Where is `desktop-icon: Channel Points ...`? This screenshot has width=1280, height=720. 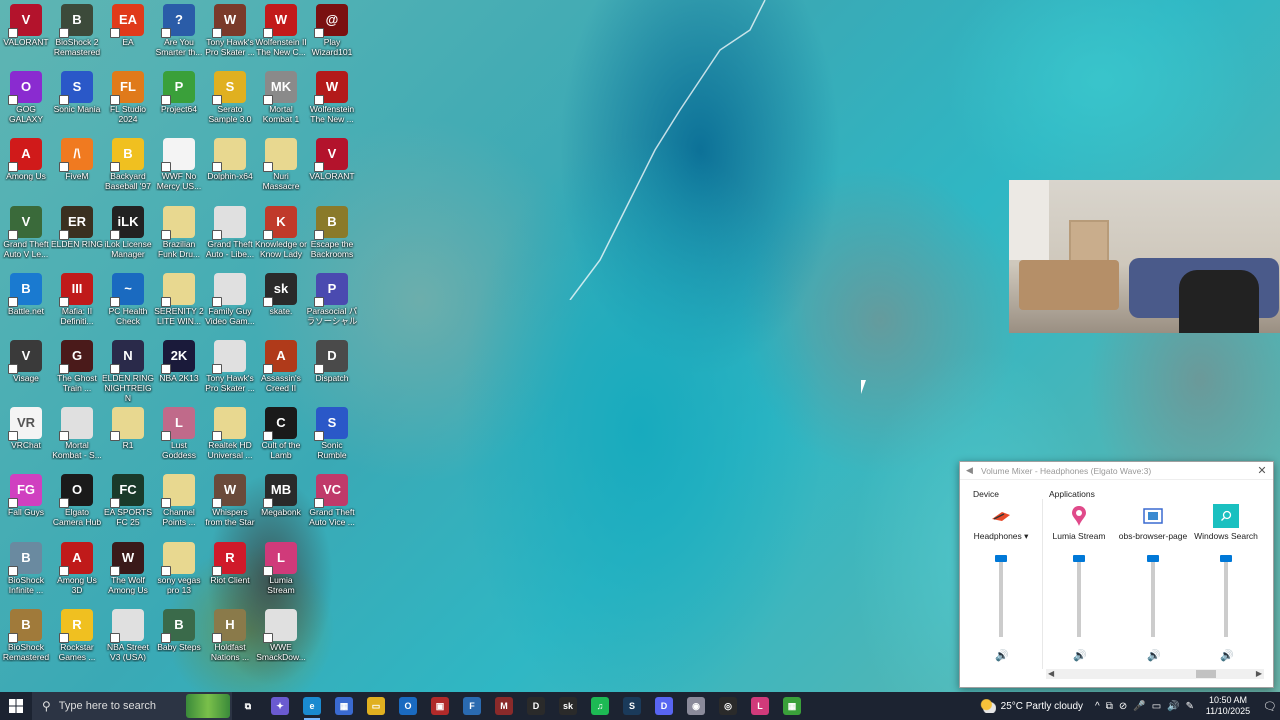 desktop-icon: Channel Points ... is located at coordinates (179, 505).